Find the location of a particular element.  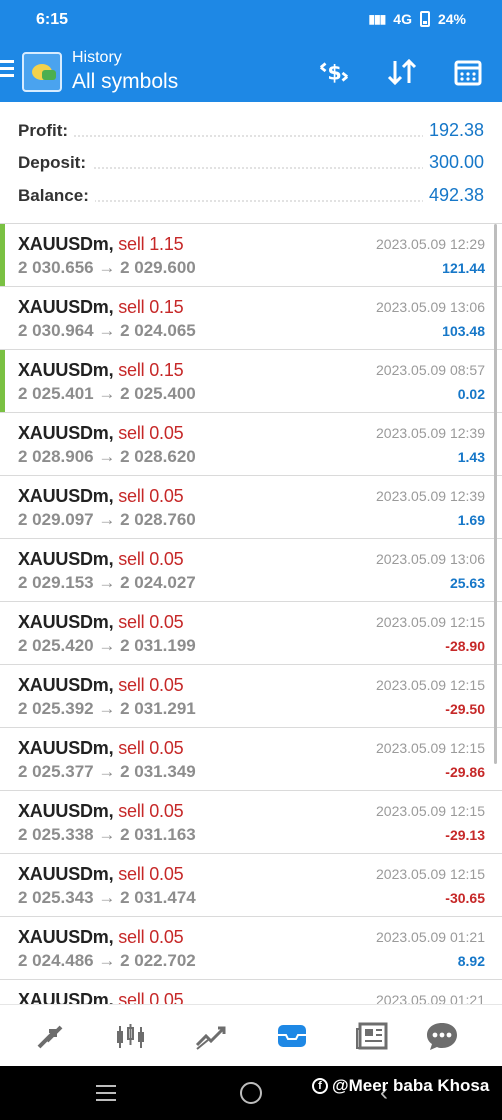

close-price: 2 031.163 is located at coordinates (158, 834).